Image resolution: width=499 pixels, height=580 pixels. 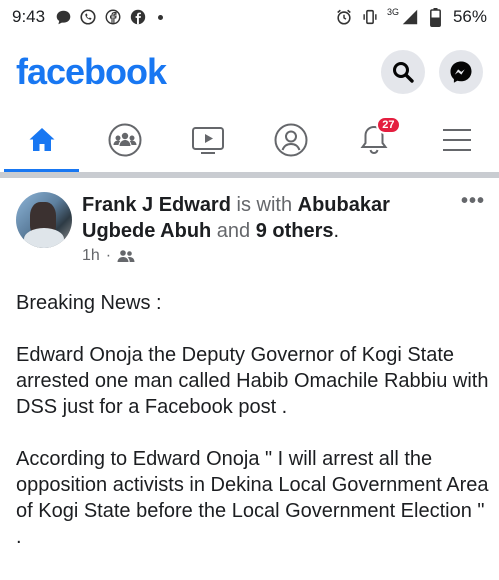 What do you see at coordinates (336, 231) in the screenshot?
I see `title-period: .` at bounding box center [336, 231].